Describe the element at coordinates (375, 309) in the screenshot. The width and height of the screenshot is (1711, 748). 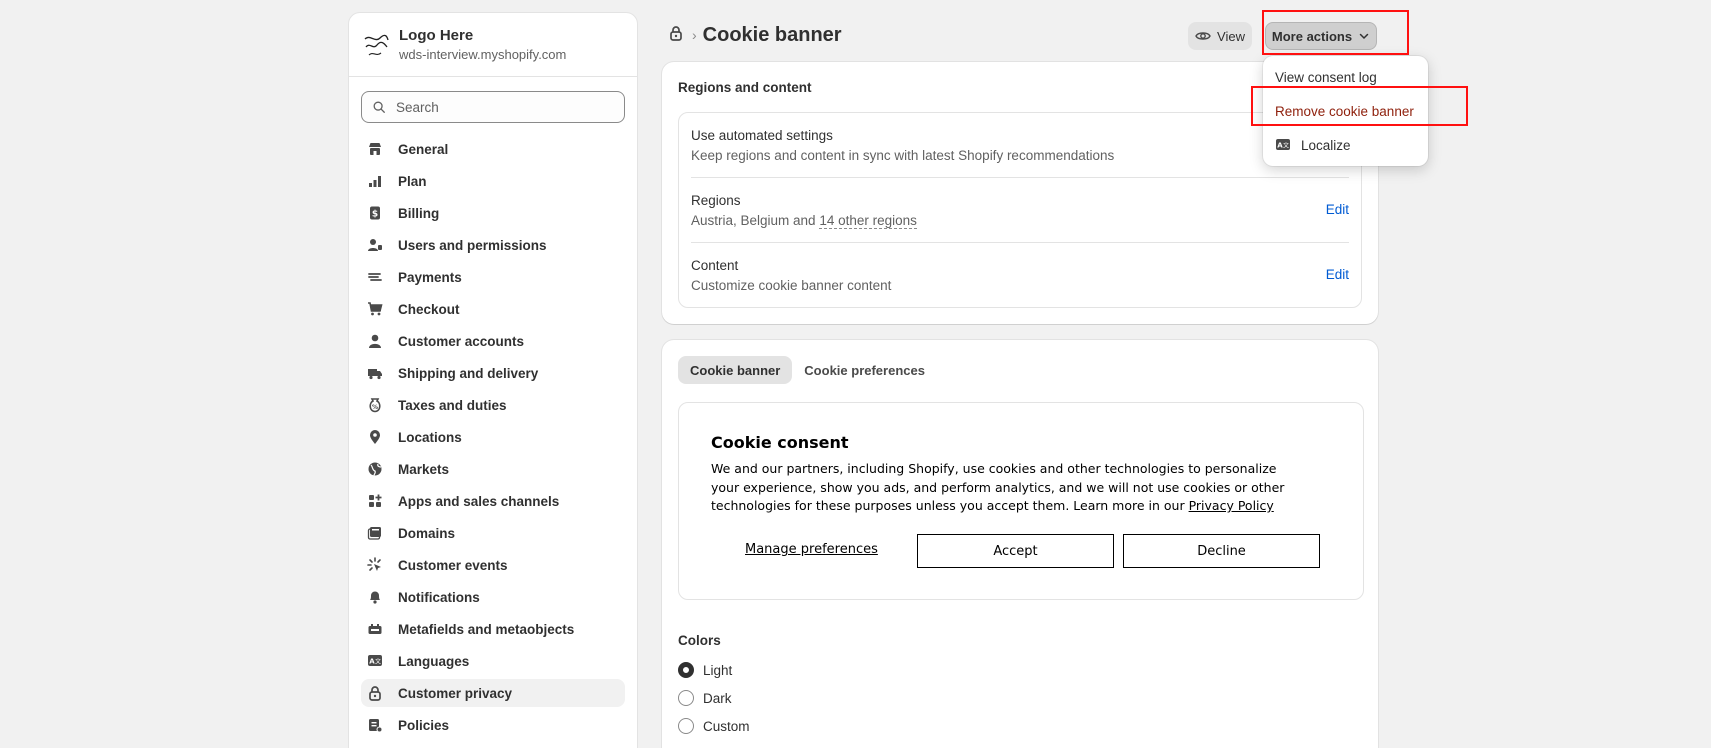
I see `cart-icon` at that location.